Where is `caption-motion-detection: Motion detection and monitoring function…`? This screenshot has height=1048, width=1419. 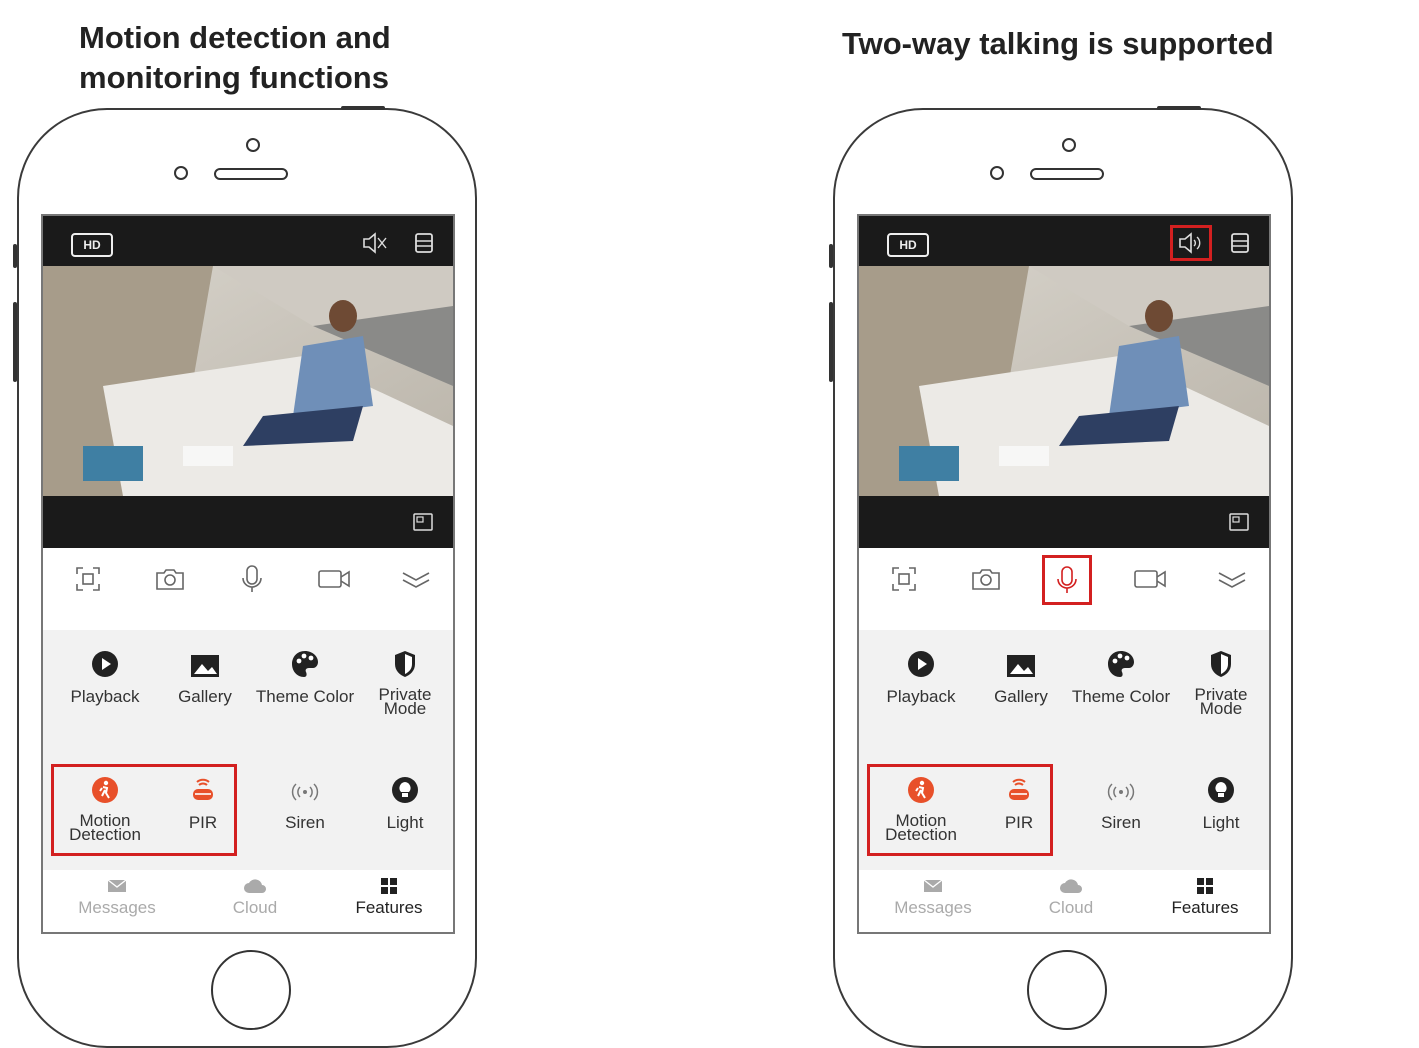
caption-motion-detection: Motion detection and monitoring function… is located at coordinates (235, 57).